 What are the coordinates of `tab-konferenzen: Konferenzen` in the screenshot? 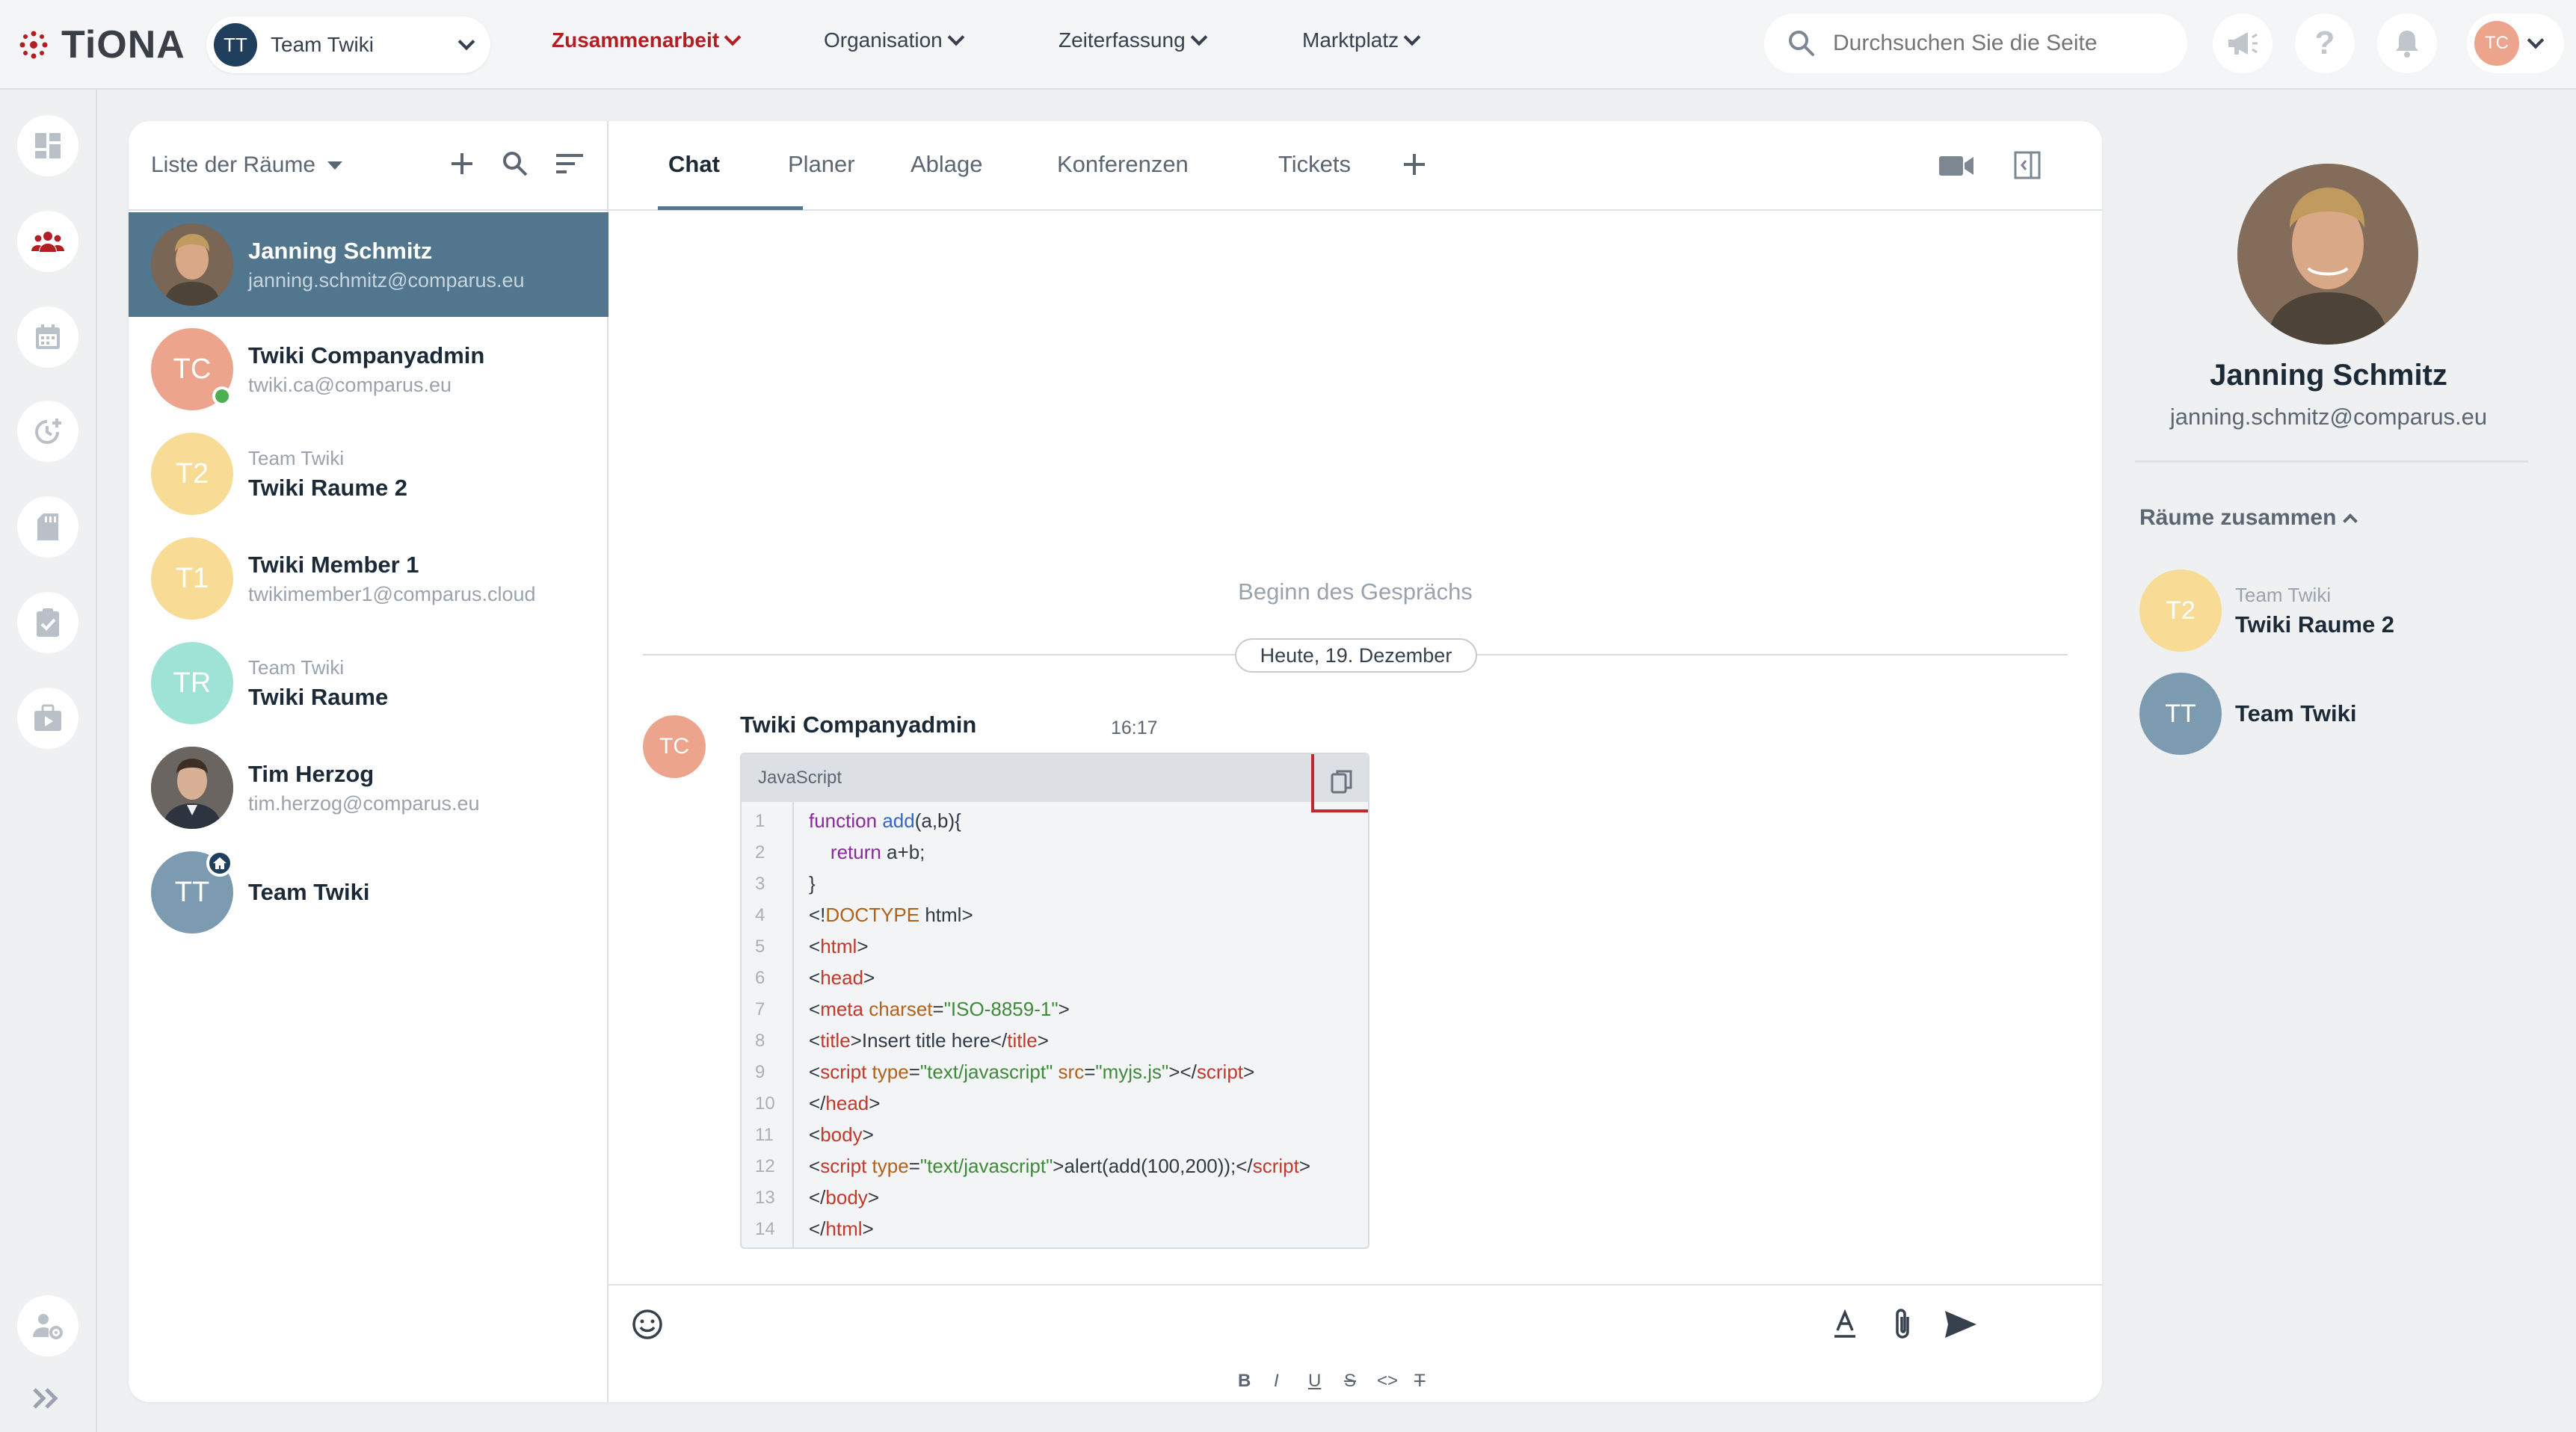 It's located at (1123, 164).